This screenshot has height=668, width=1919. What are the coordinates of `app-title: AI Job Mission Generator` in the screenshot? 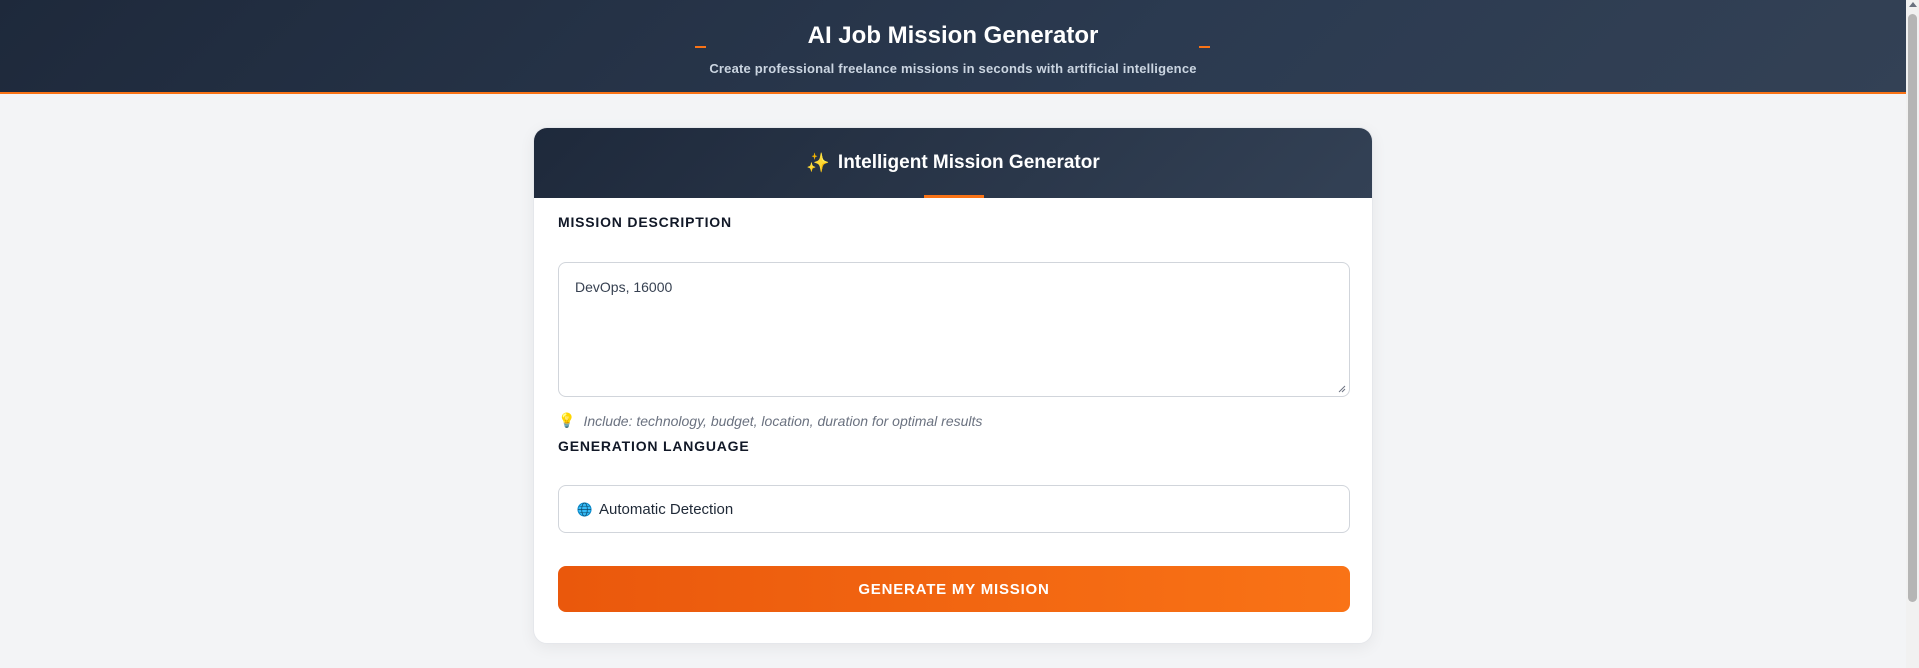 It's located at (953, 35).